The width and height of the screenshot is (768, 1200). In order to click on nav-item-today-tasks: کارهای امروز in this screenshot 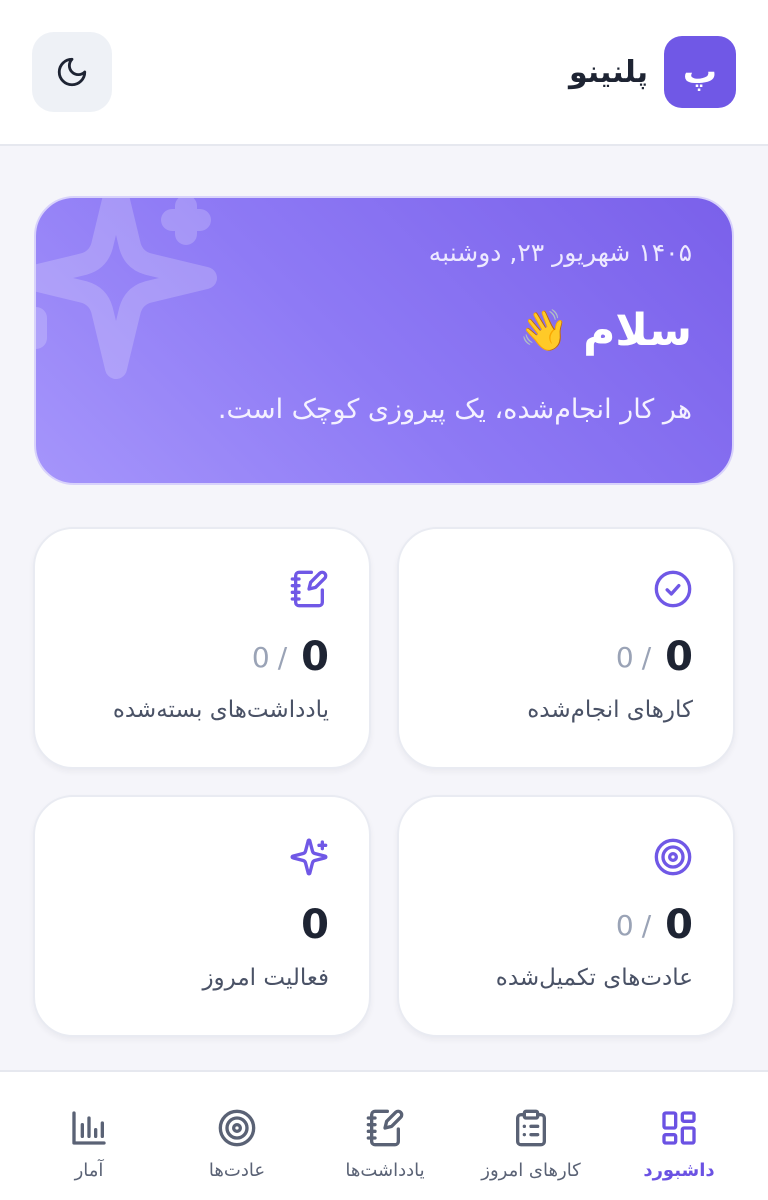, I will do `click(531, 1136)`.